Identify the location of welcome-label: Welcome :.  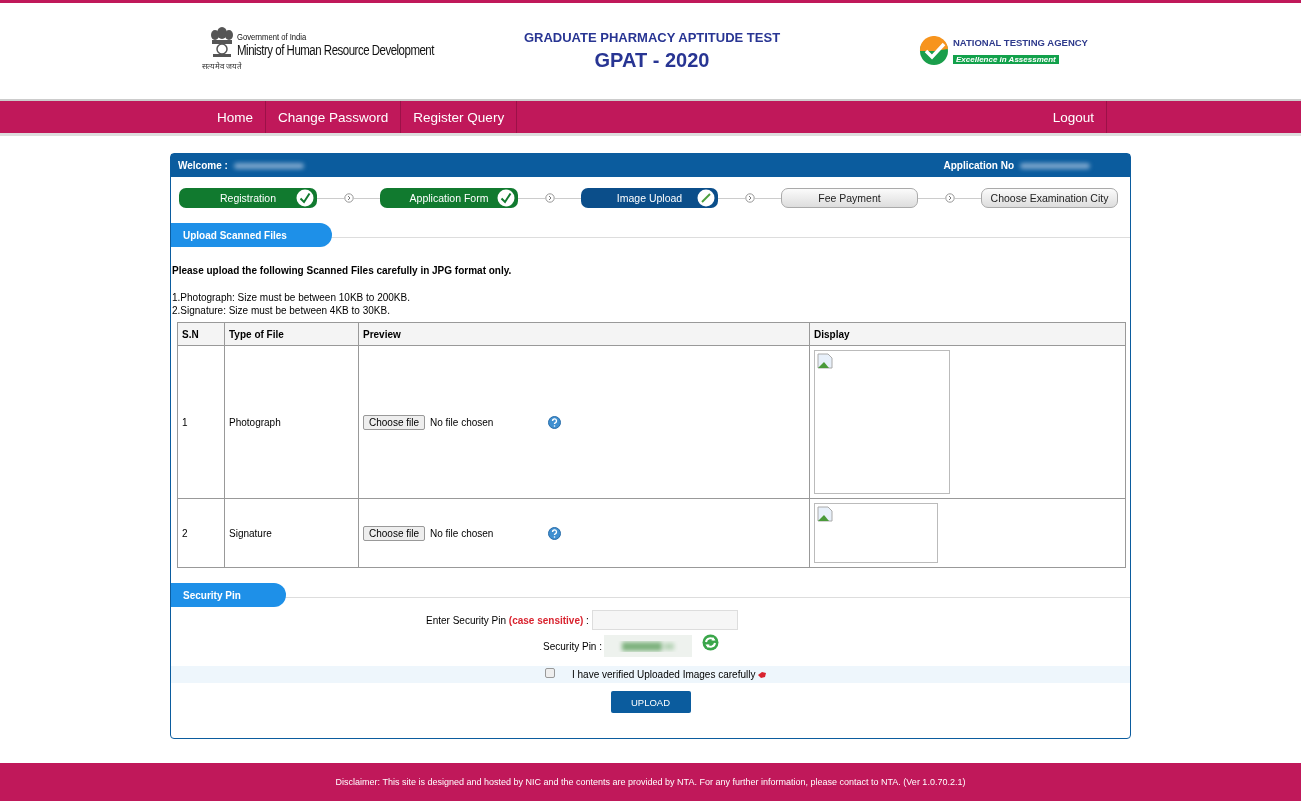
(203, 165).